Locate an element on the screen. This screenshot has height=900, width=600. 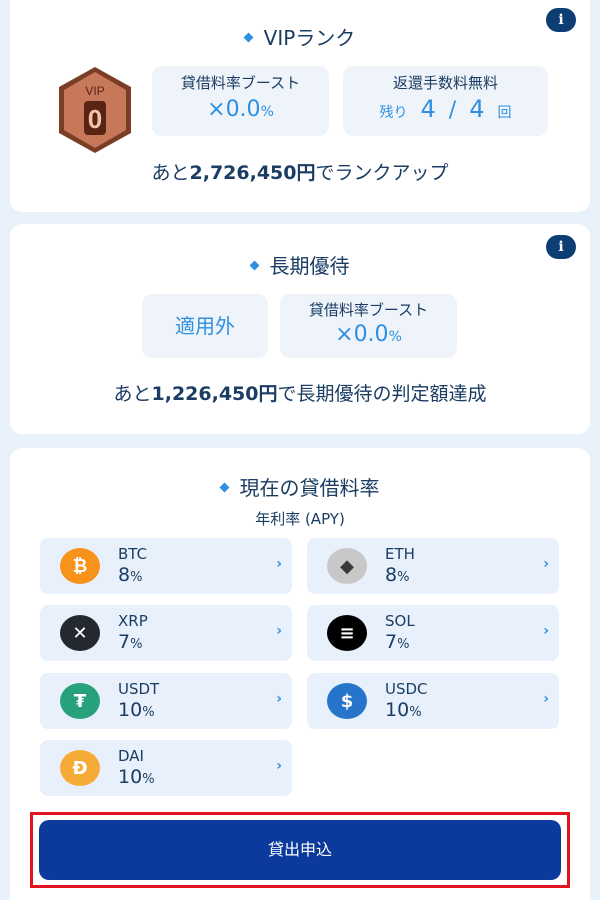
vip-badge-level: 0 is located at coordinates (95, 119).